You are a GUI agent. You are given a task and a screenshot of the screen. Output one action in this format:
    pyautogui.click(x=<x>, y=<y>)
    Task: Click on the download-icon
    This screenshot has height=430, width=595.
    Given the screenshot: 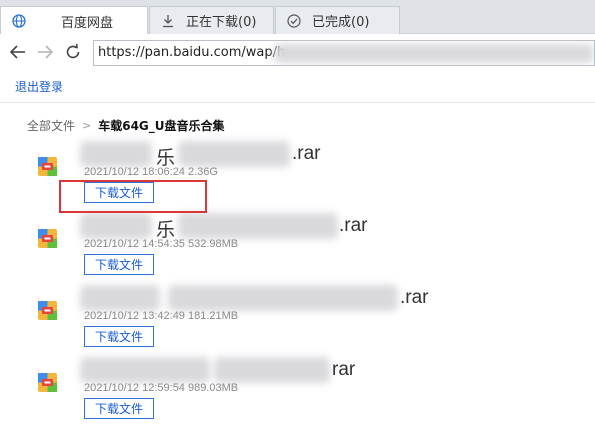 What is the action you would take?
    pyautogui.click(x=168, y=21)
    